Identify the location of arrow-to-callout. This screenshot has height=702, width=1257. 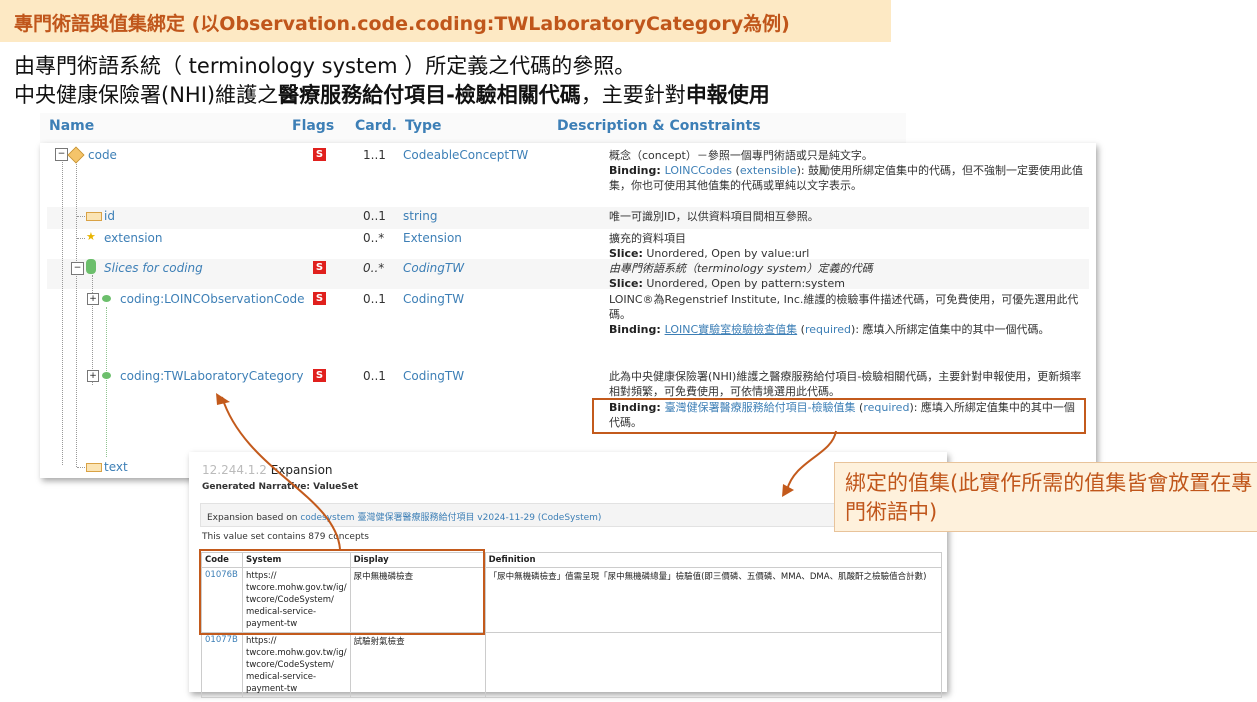
(811, 460).